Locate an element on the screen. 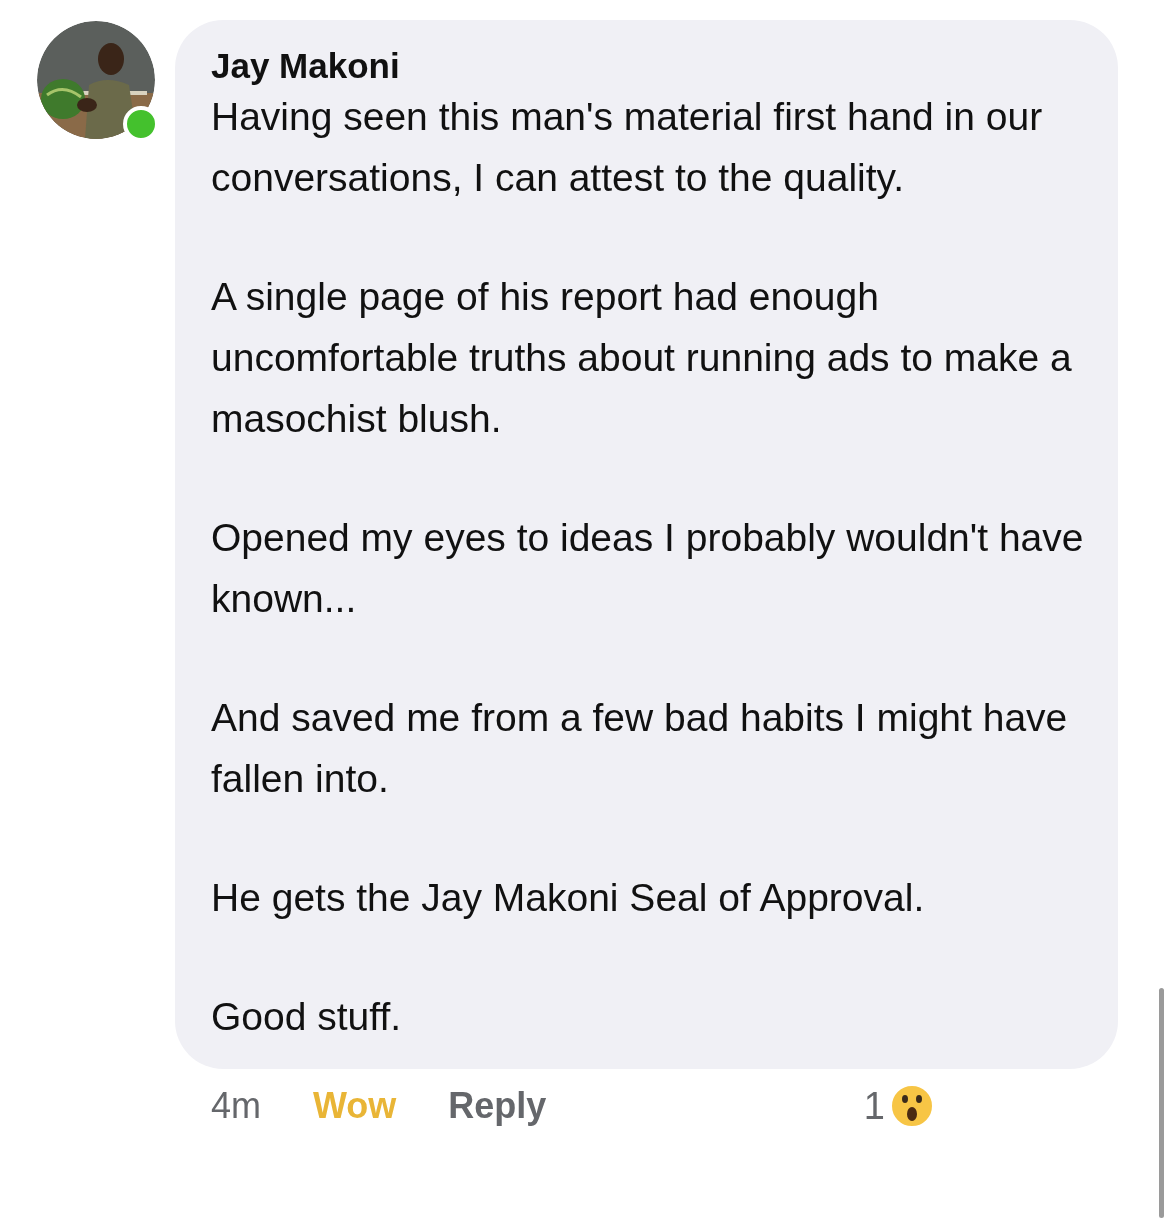 Image resolution: width=1170 pixels, height=1218 pixels. reaction-count: 1 is located at coordinates (874, 1106).